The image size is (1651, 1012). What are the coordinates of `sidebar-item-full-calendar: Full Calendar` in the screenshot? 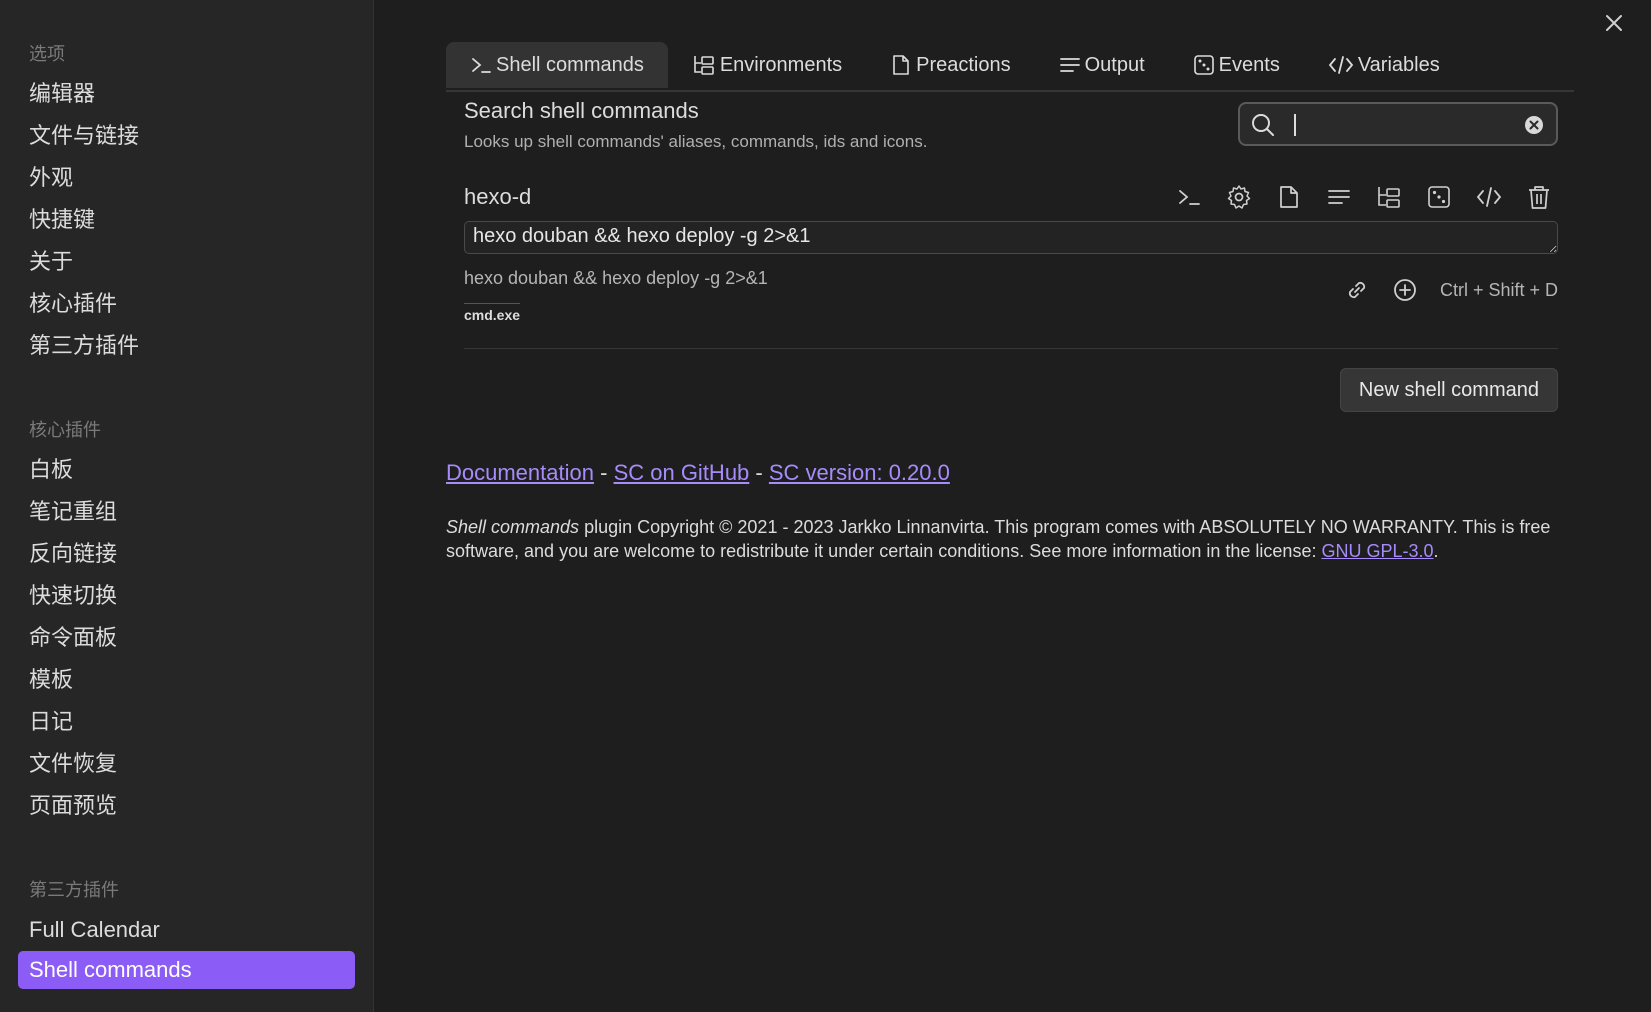 It's located at (186, 930).